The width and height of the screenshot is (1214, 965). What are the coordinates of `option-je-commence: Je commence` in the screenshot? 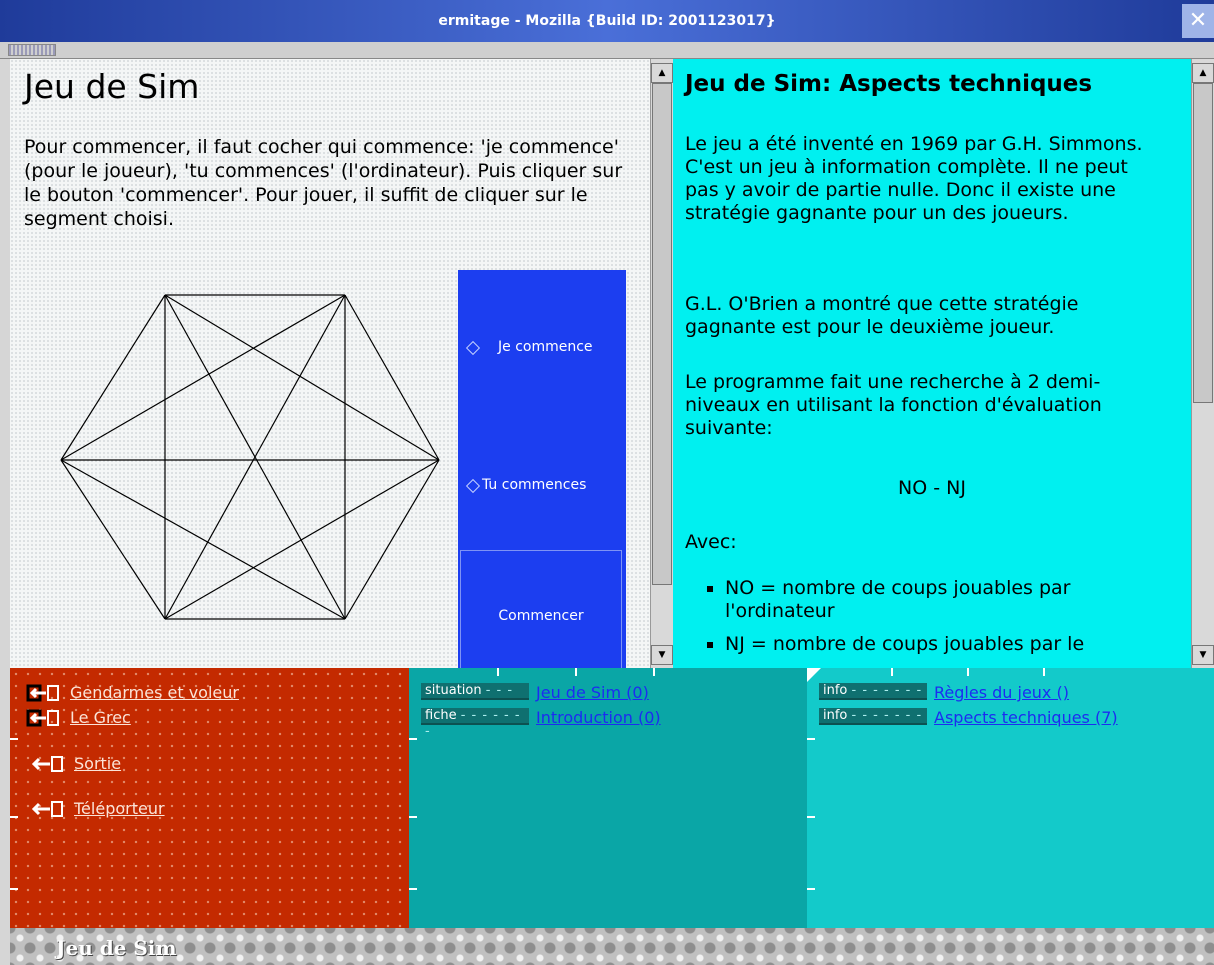 It's located at (542, 348).